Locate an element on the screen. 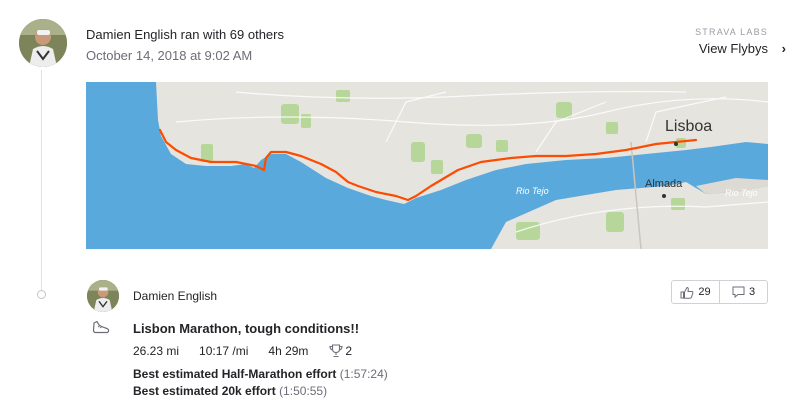  best-effort-time: (1:57:24) is located at coordinates (363, 374).